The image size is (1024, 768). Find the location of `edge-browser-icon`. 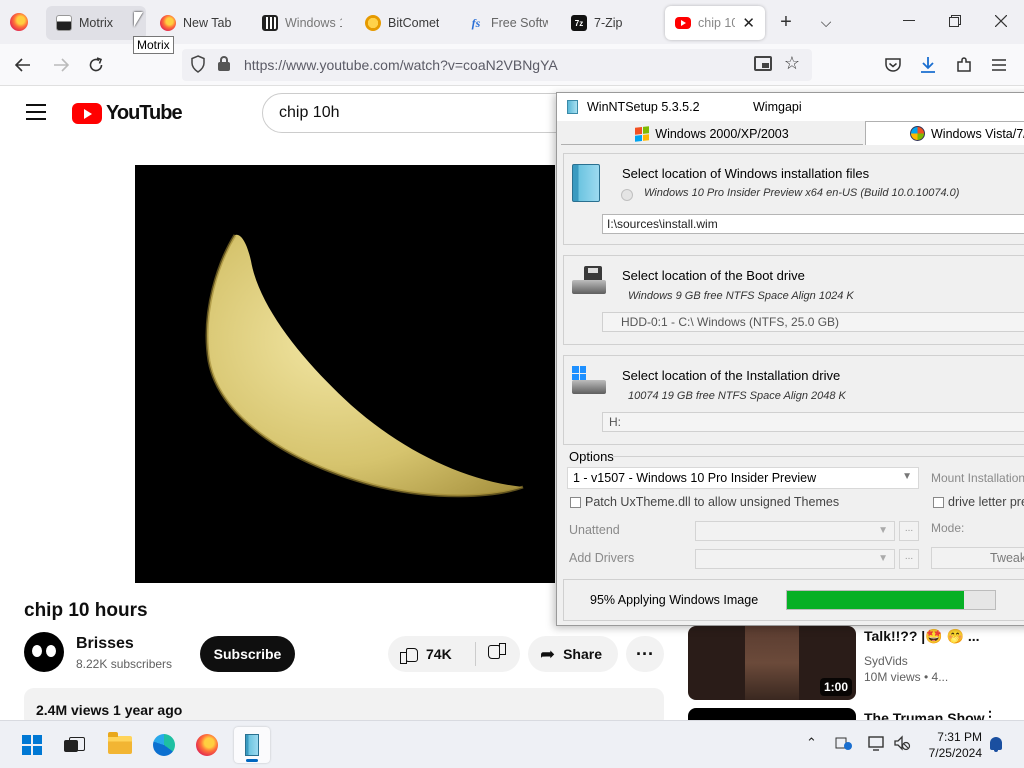

edge-browser-icon is located at coordinates (164, 745).